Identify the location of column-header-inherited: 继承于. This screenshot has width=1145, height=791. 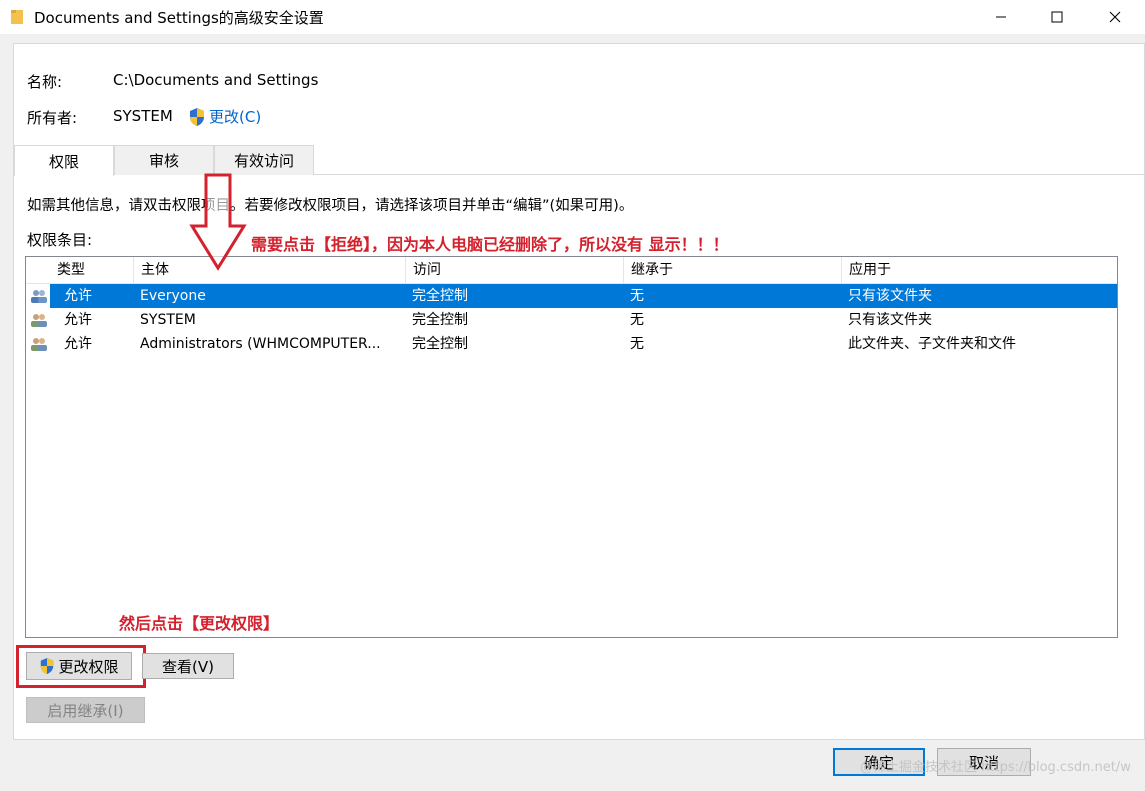
(733, 270).